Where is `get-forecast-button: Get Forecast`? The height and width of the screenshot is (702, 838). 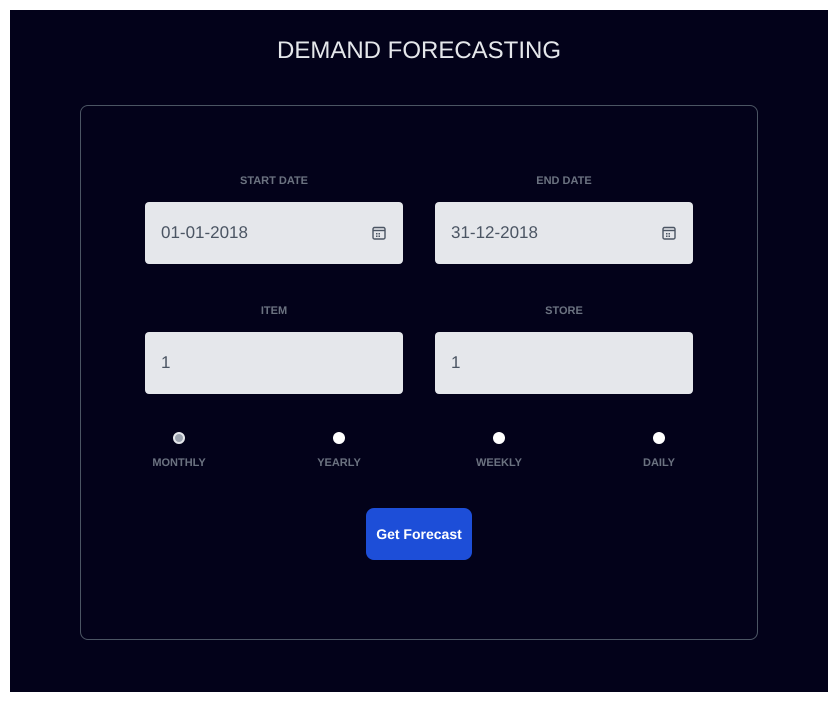
get-forecast-button: Get Forecast is located at coordinates (419, 534).